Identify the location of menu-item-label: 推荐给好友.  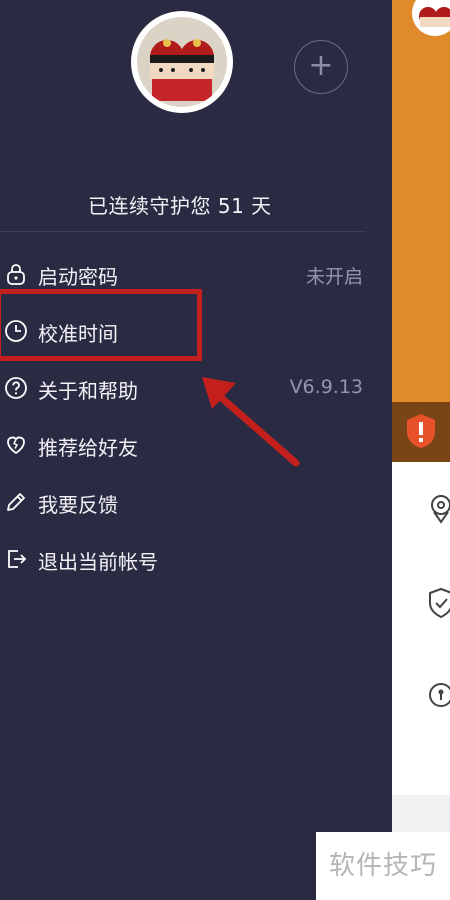
(88, 448).